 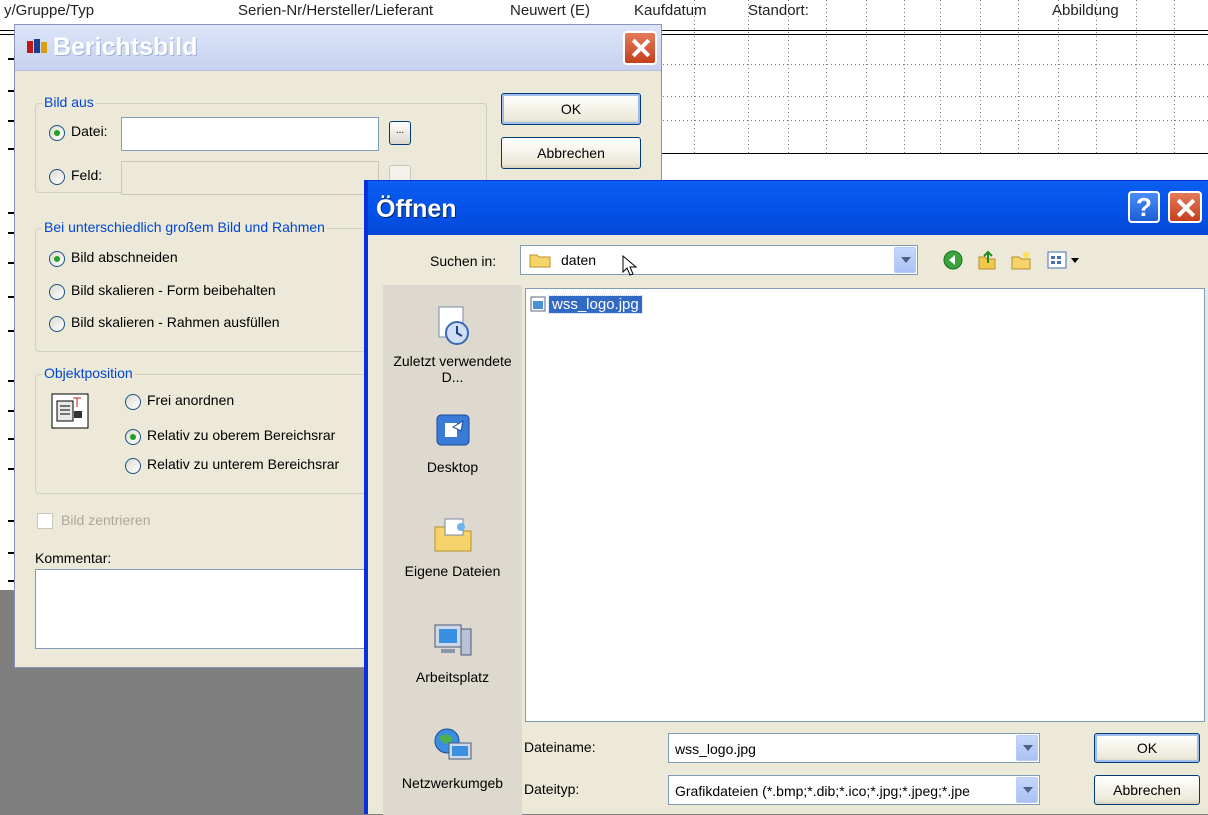 I want to click on report-divider, so click(x=931, y=153).